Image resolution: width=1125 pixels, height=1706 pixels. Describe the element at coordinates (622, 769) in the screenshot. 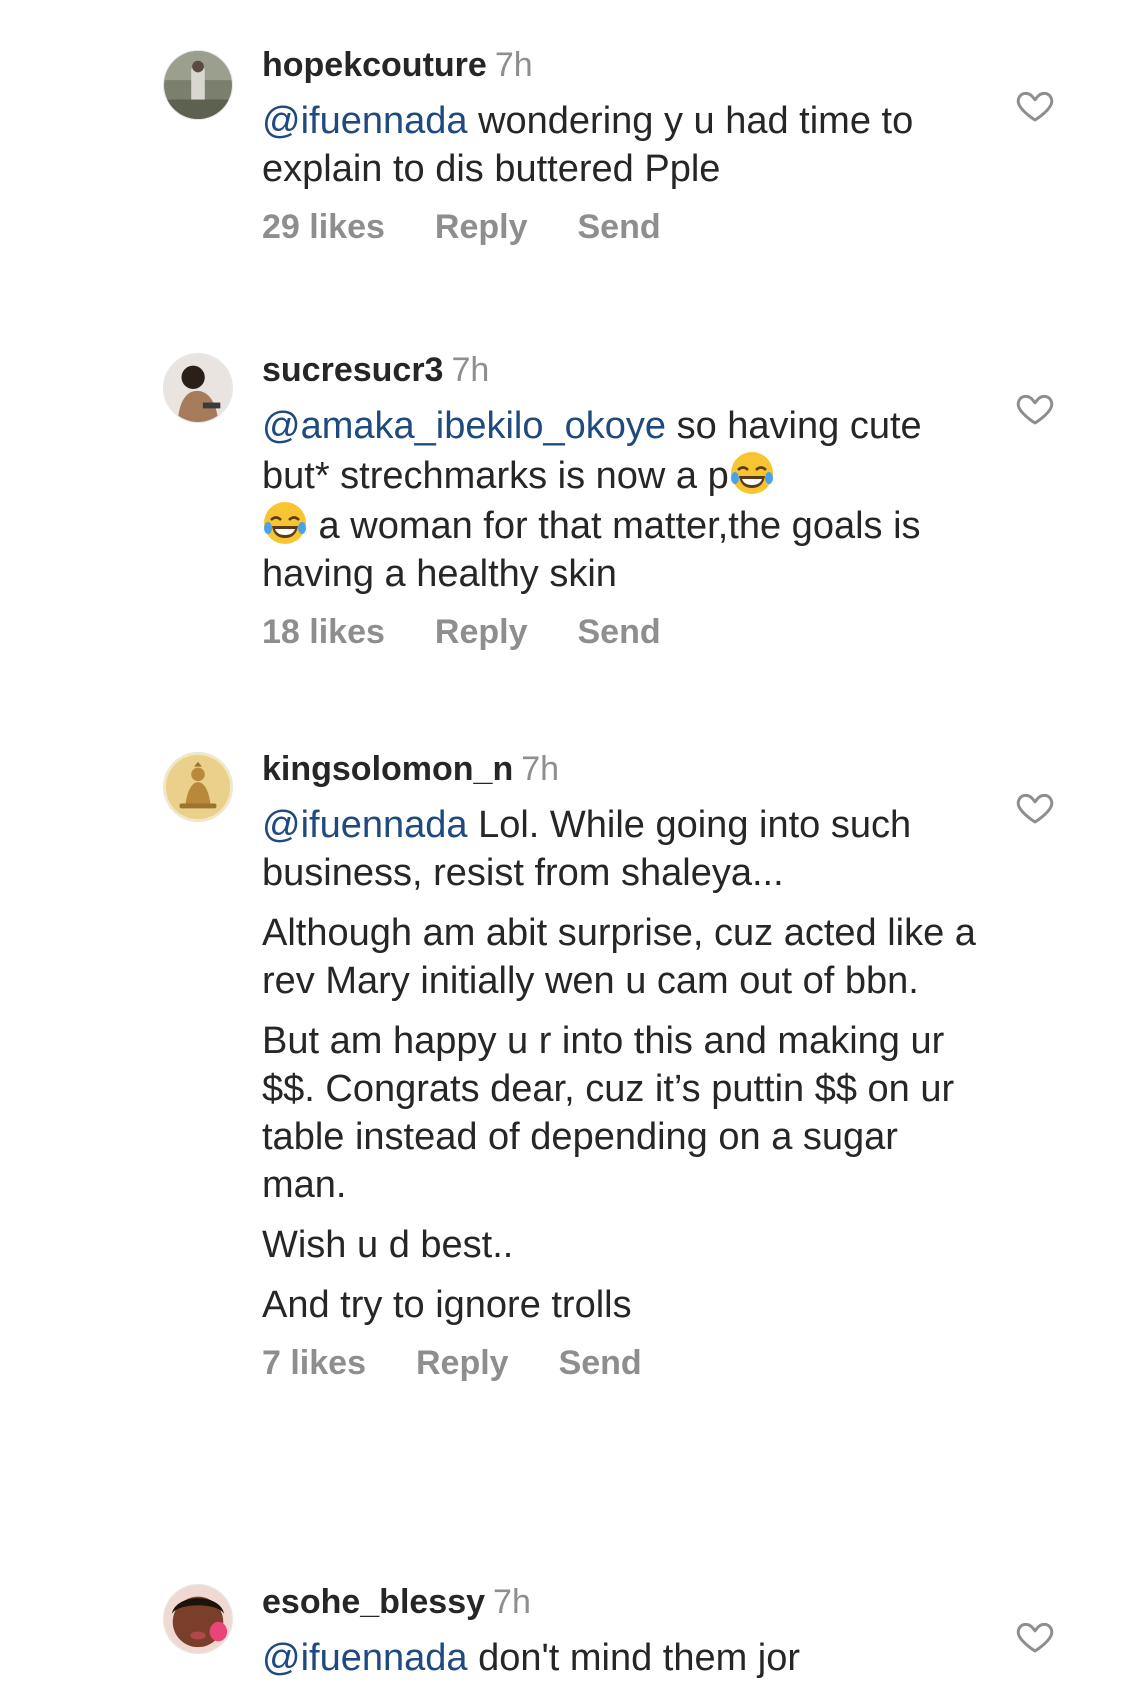

I see `comment-header: kingsolomon_n 7h` at that location.